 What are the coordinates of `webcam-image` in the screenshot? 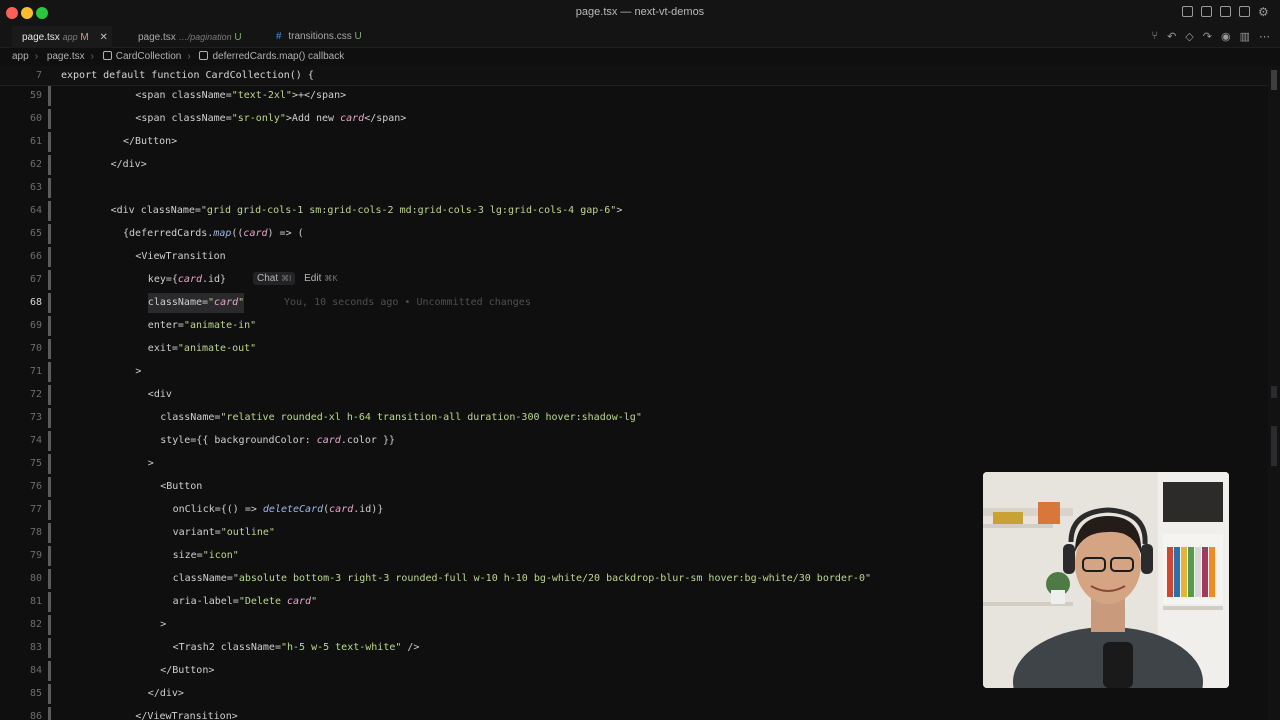 It's located at (1106, 580).